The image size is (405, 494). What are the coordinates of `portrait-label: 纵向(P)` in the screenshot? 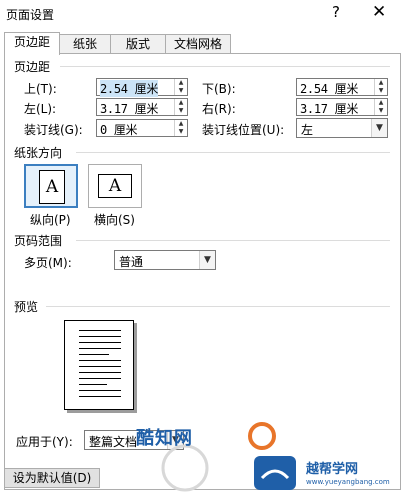 It's located at (50, 220).